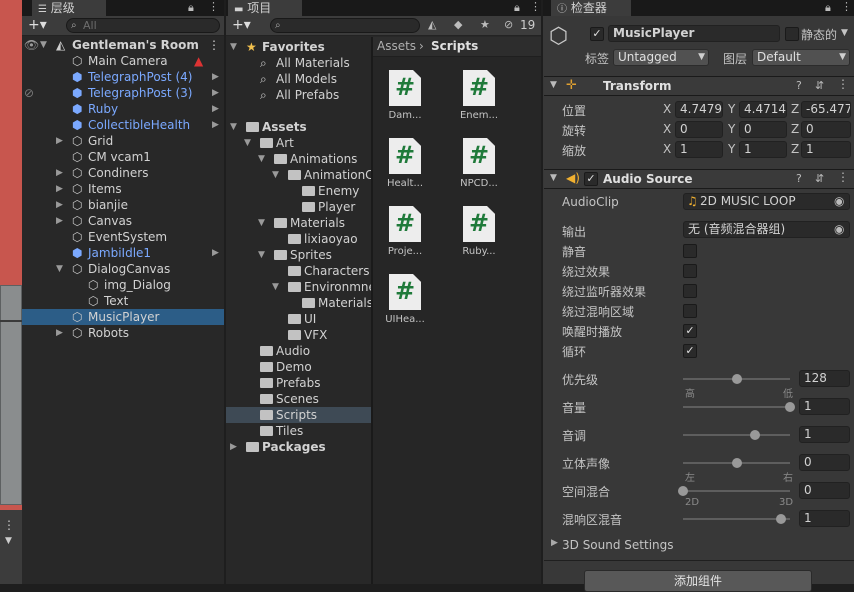 Image resolution: width=854 pixels, height=592 pixels. What do you see at coordinates (763, 129) in the screenshot?
I see `y-input: 0` at bounding box center [763, 129].